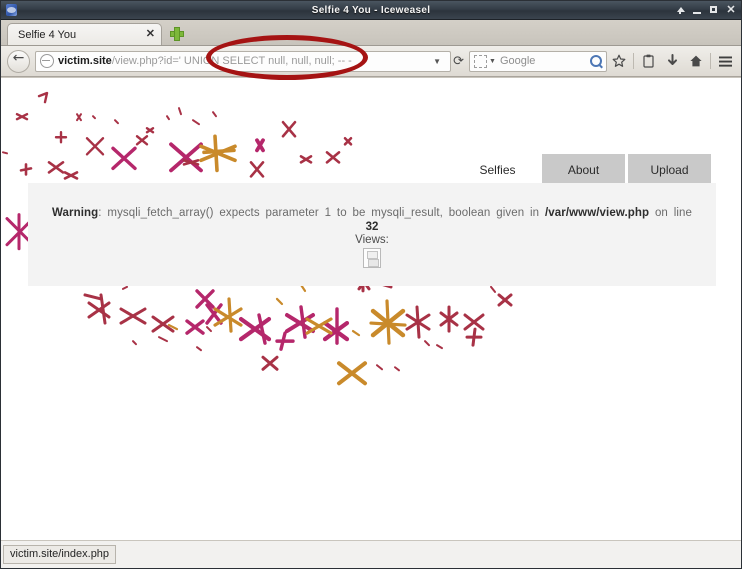  What do you see at coordinates (517, 61) in the screenshot?
I see `search-placeholder: Google` at bounding box center [517, 61].